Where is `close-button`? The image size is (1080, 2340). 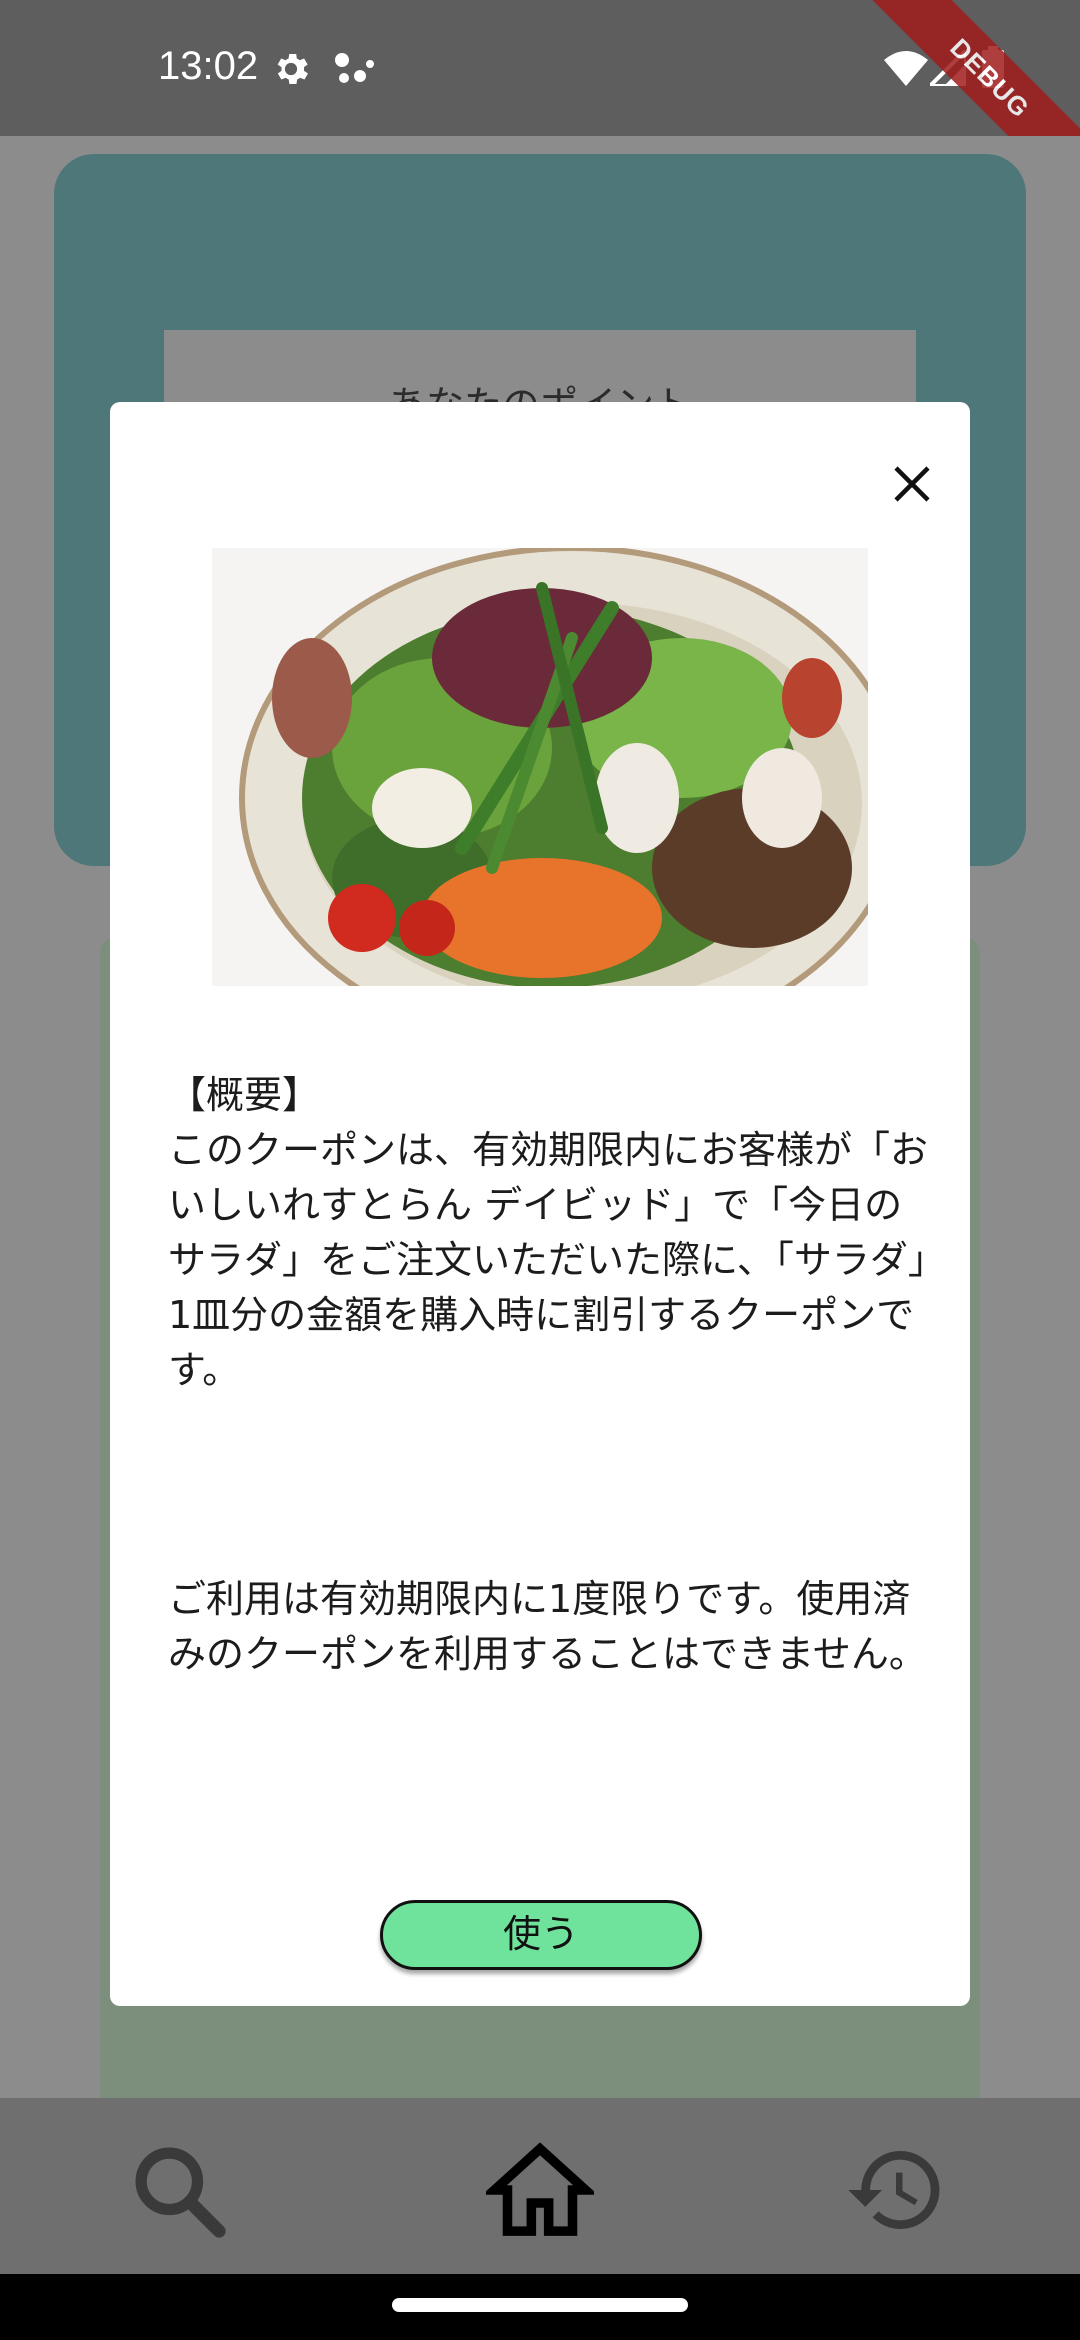 close-button is located at coordinates (912, 484).